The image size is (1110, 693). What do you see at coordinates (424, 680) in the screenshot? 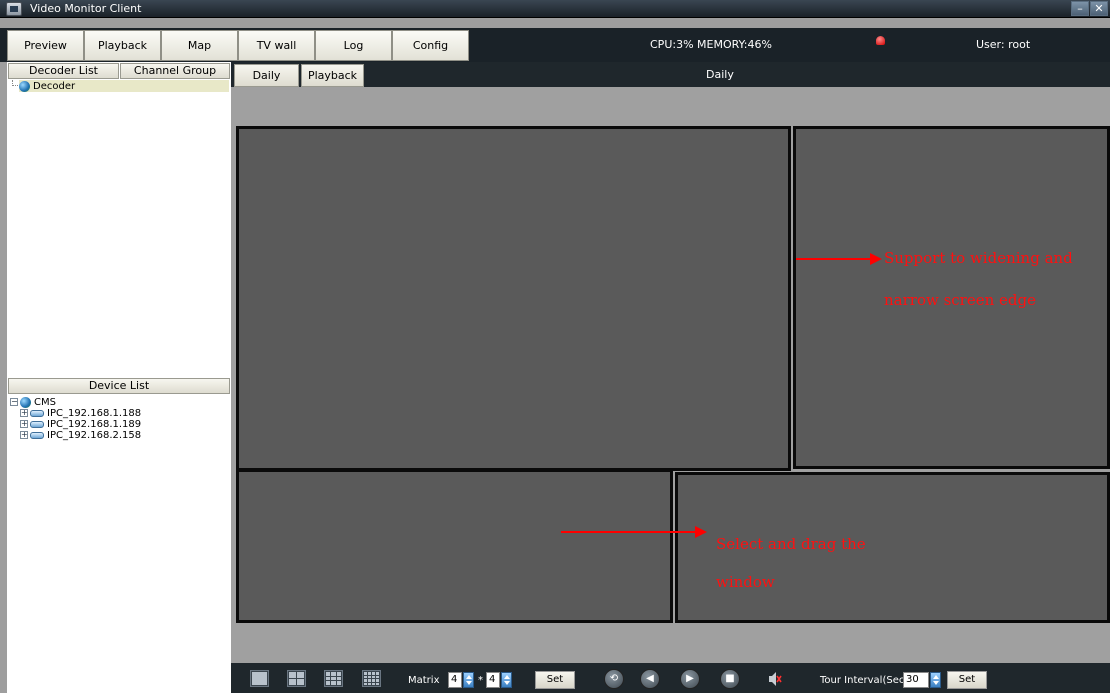
I see `matrix-label: Matrix` at bounding box center [424, 680].